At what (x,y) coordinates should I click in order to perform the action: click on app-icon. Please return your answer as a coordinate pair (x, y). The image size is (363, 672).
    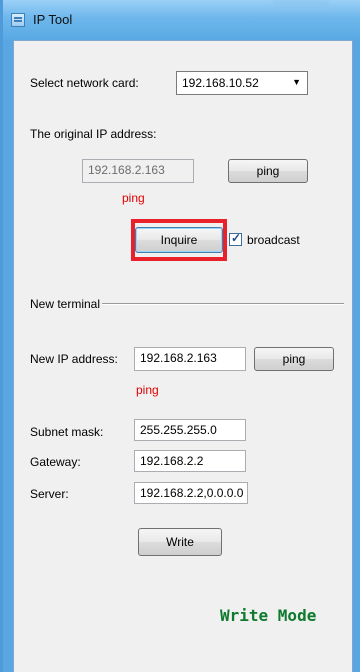
    Looking at the image, I should click on (18, 20).